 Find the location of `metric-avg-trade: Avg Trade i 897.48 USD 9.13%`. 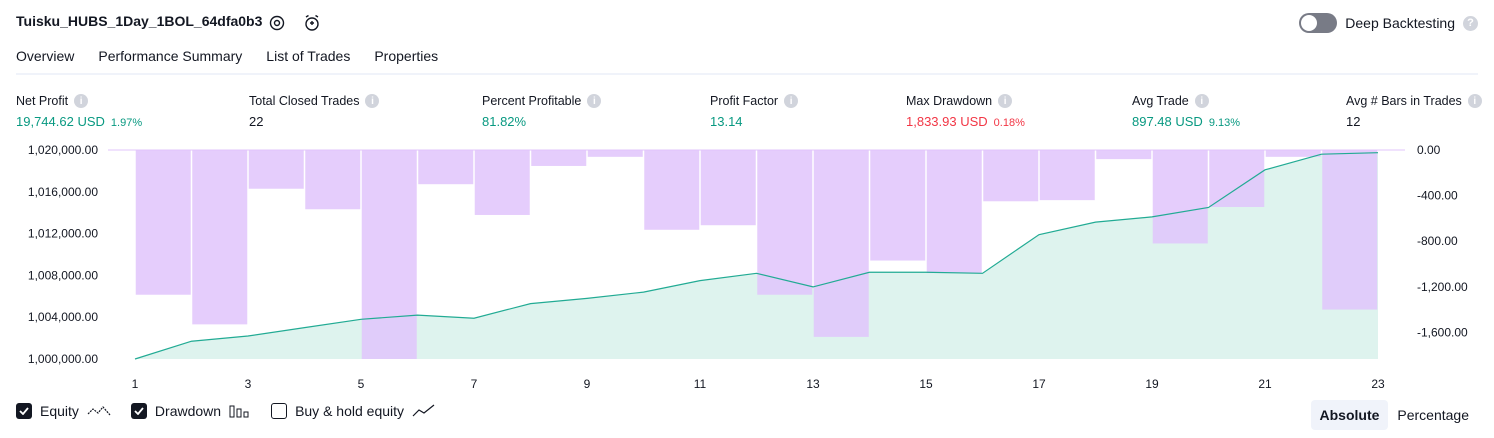

metric-avg-trade: Avg Trade i 897.48 USD 9.13% is located at coordinates (1186, 111).